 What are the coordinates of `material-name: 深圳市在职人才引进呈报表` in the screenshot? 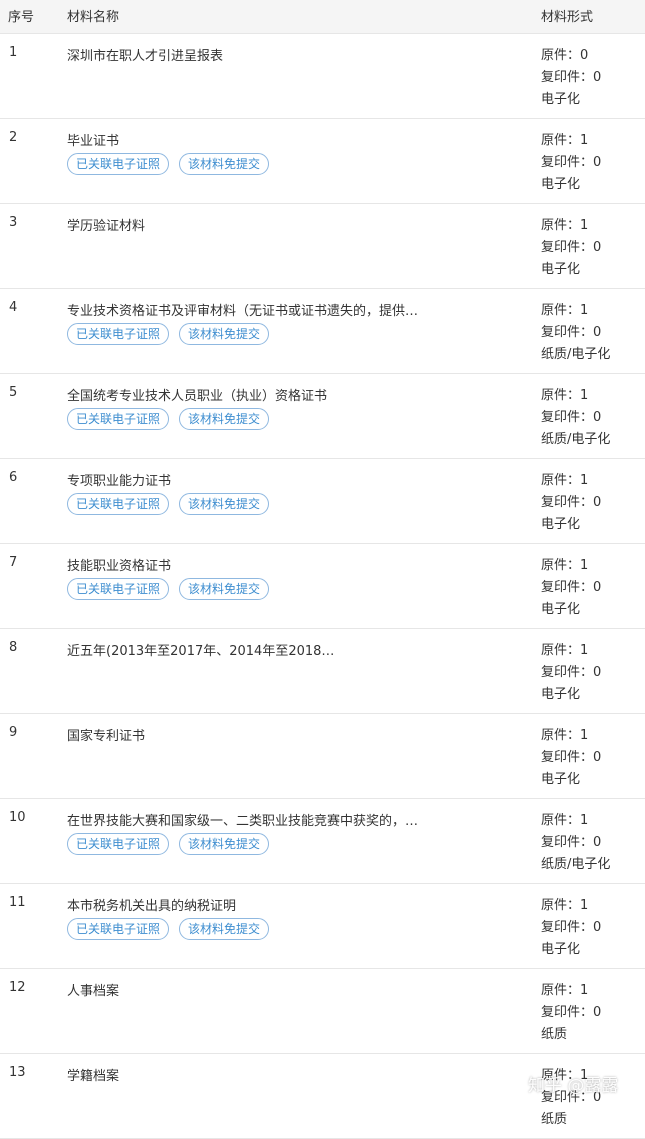 It's located at (145, 56).